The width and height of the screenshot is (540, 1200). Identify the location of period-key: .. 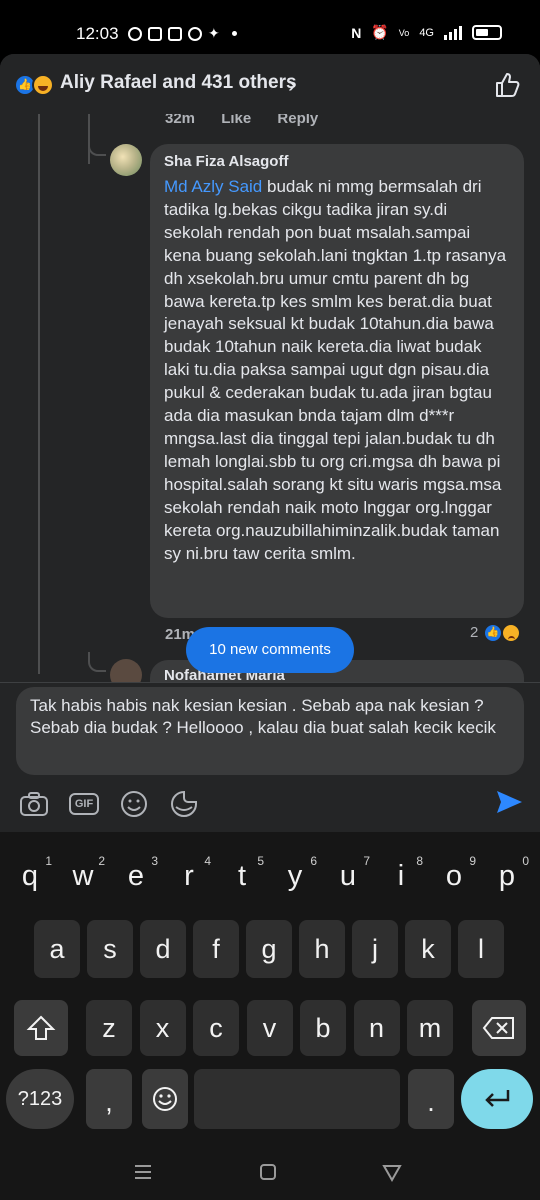
(431, 1099).